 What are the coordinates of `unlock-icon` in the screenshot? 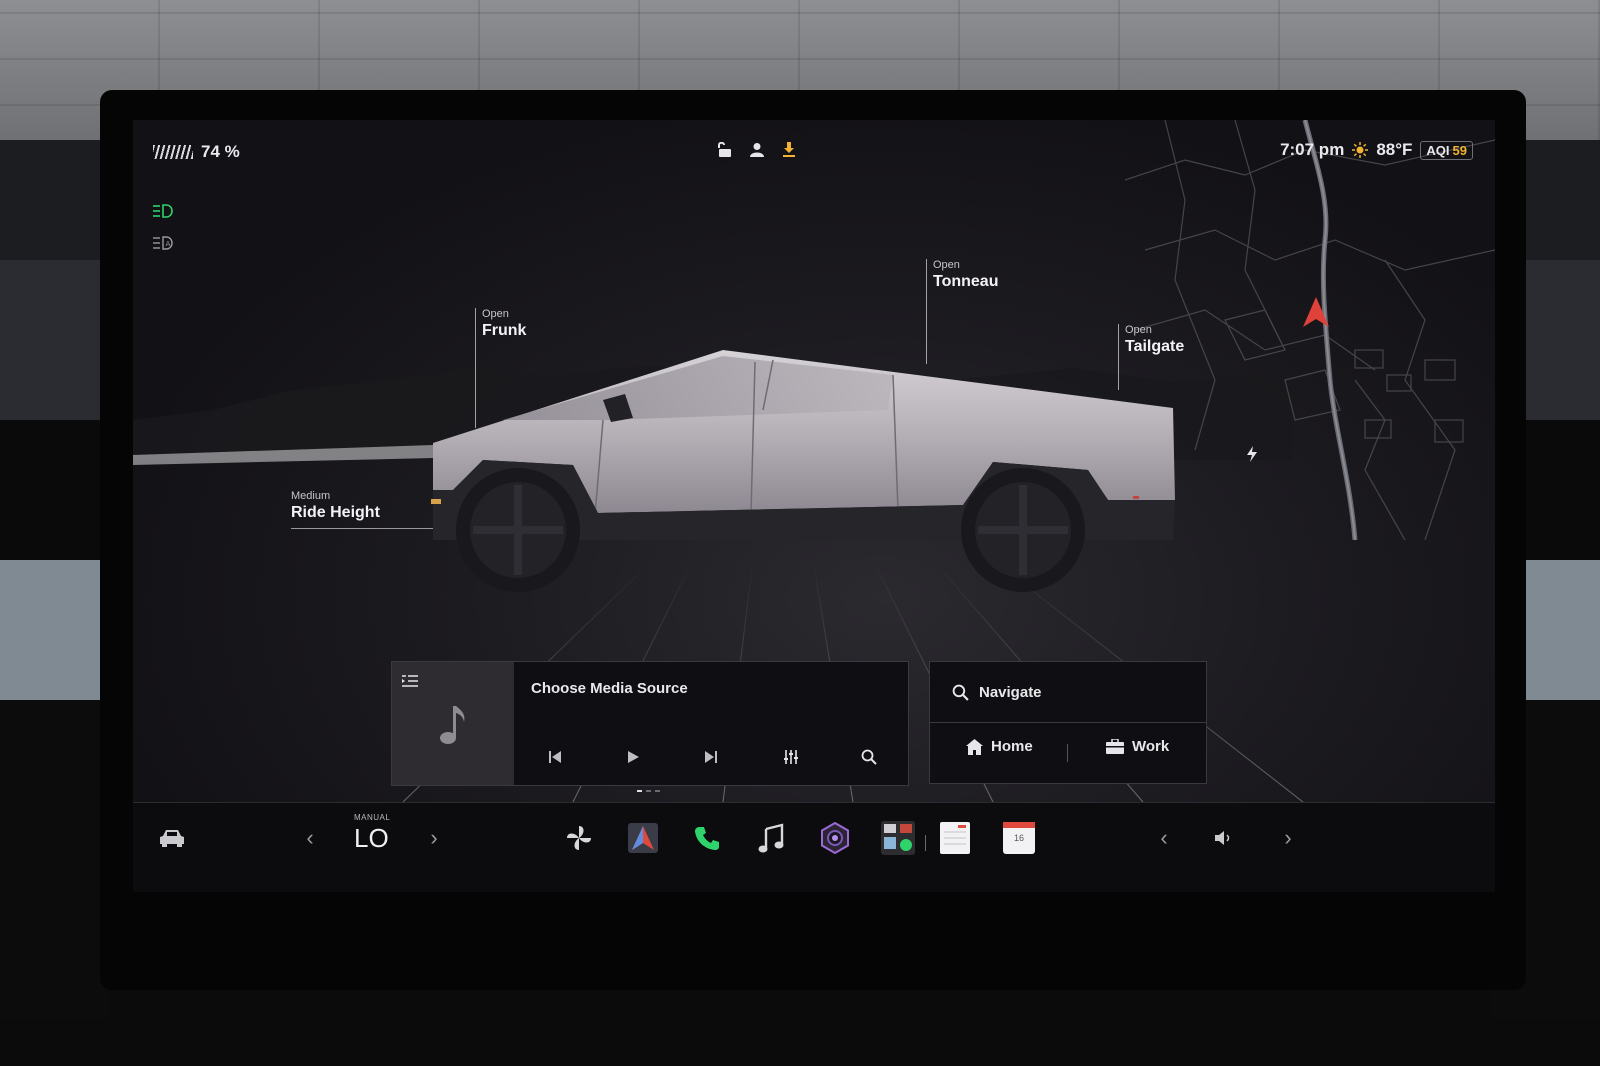 It's located at (725, 150).